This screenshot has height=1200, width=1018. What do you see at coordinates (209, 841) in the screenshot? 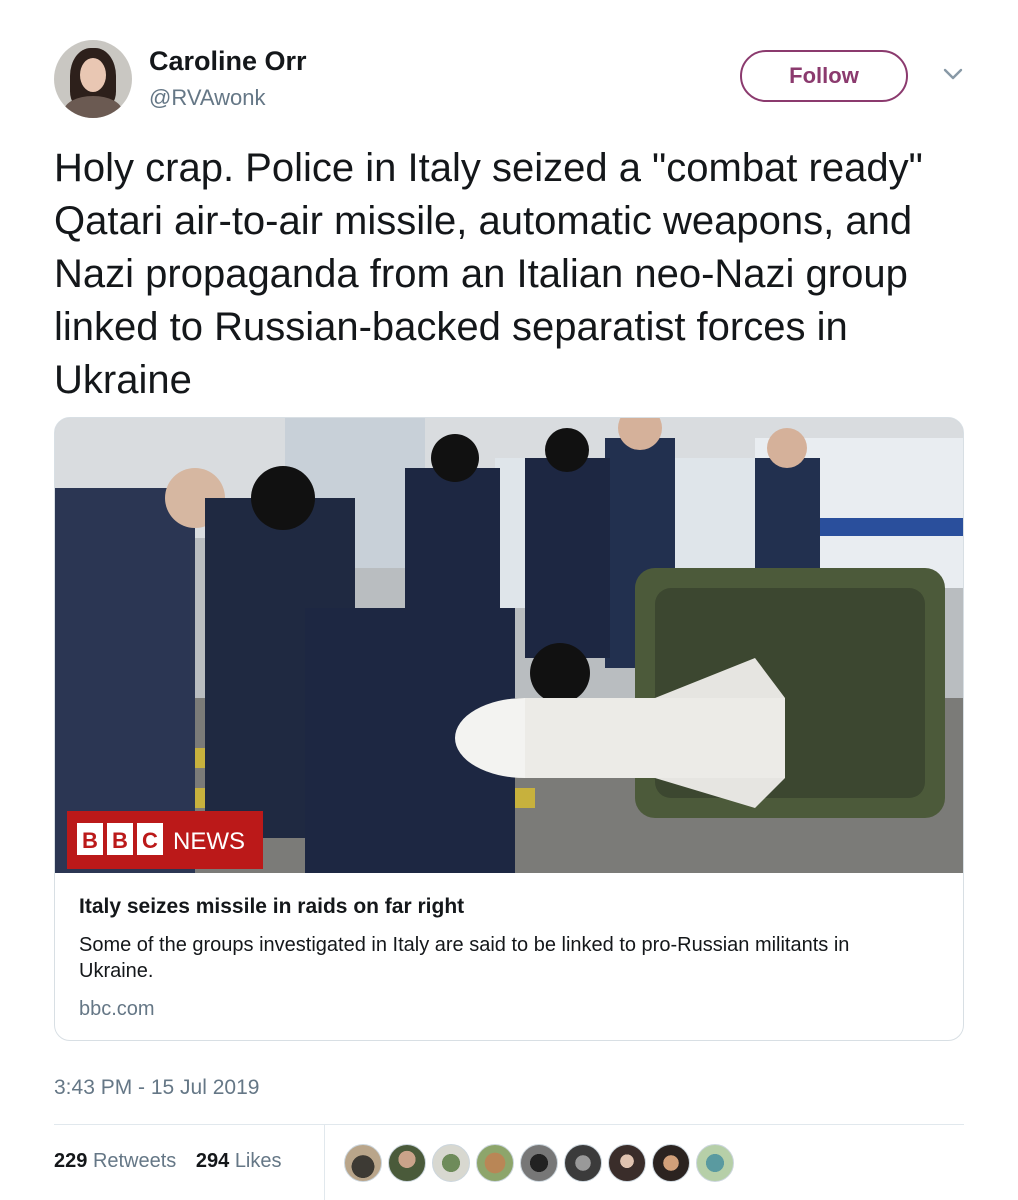
I see `svg-text: NEWS` at bounding box center [209, 841].